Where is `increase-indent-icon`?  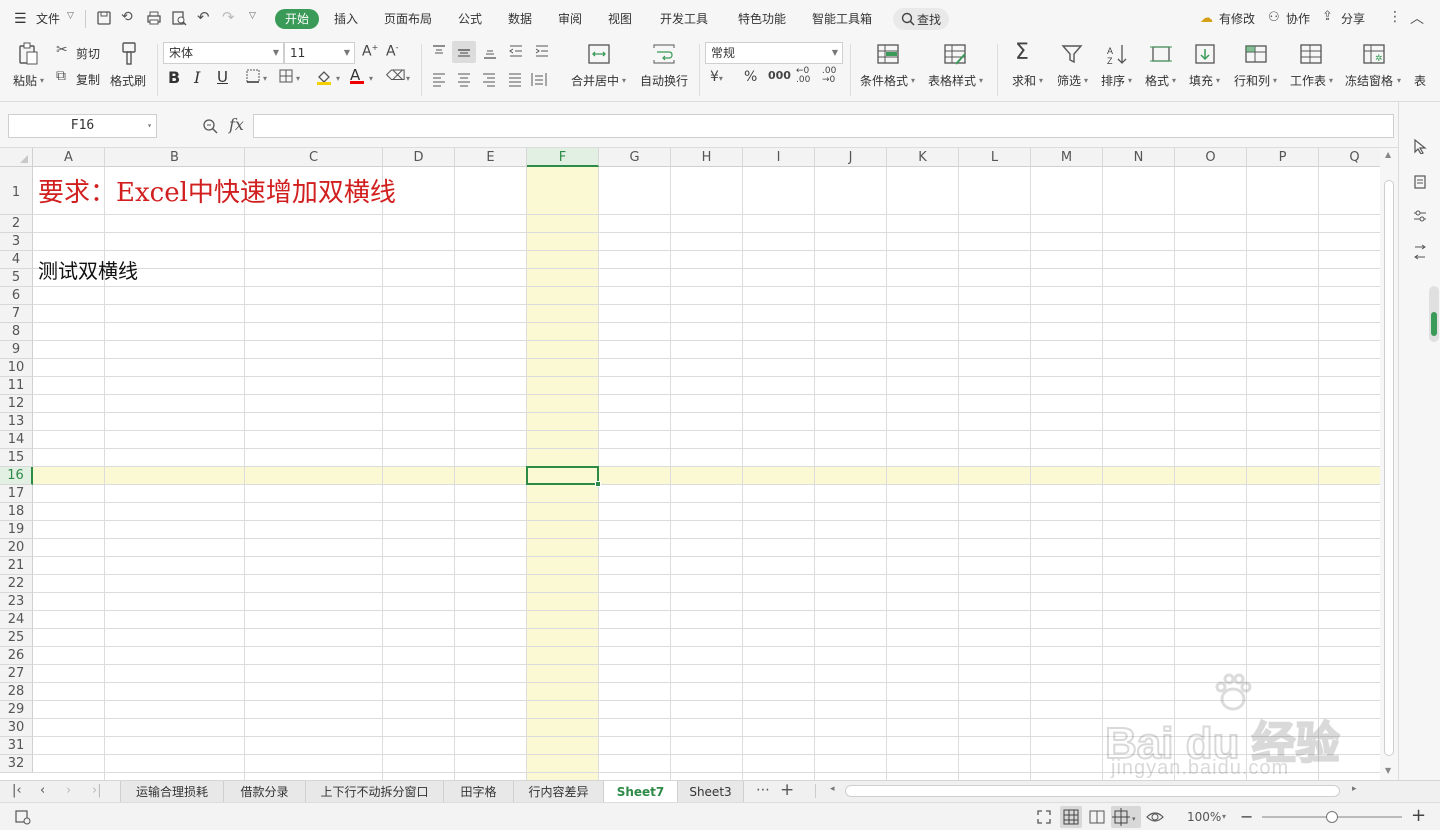 increase-indent-icon is located at coordinates (542, 51).